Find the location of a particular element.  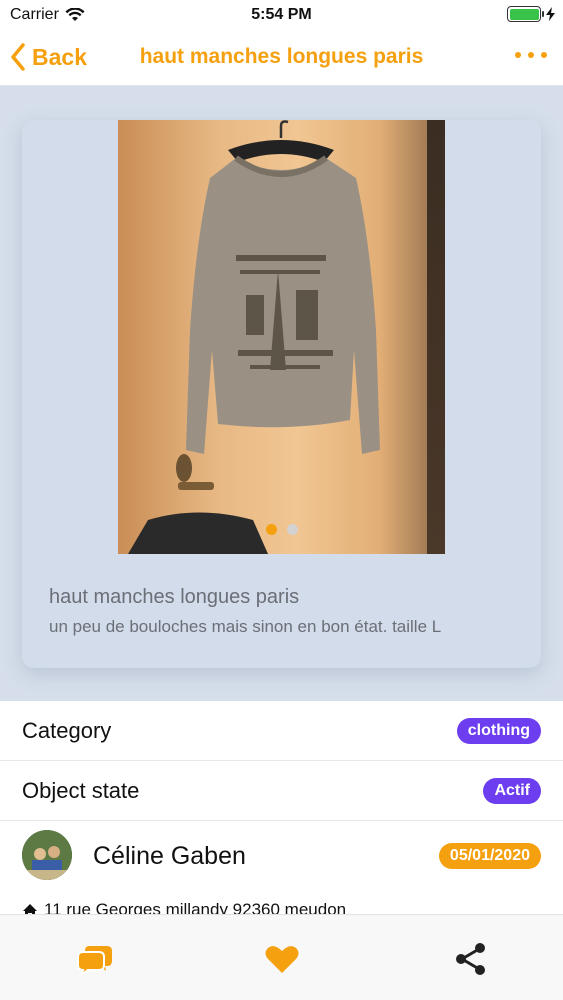

owner-row: Céline Gaben 05/01/2020 is located at coordinates (281, 856).